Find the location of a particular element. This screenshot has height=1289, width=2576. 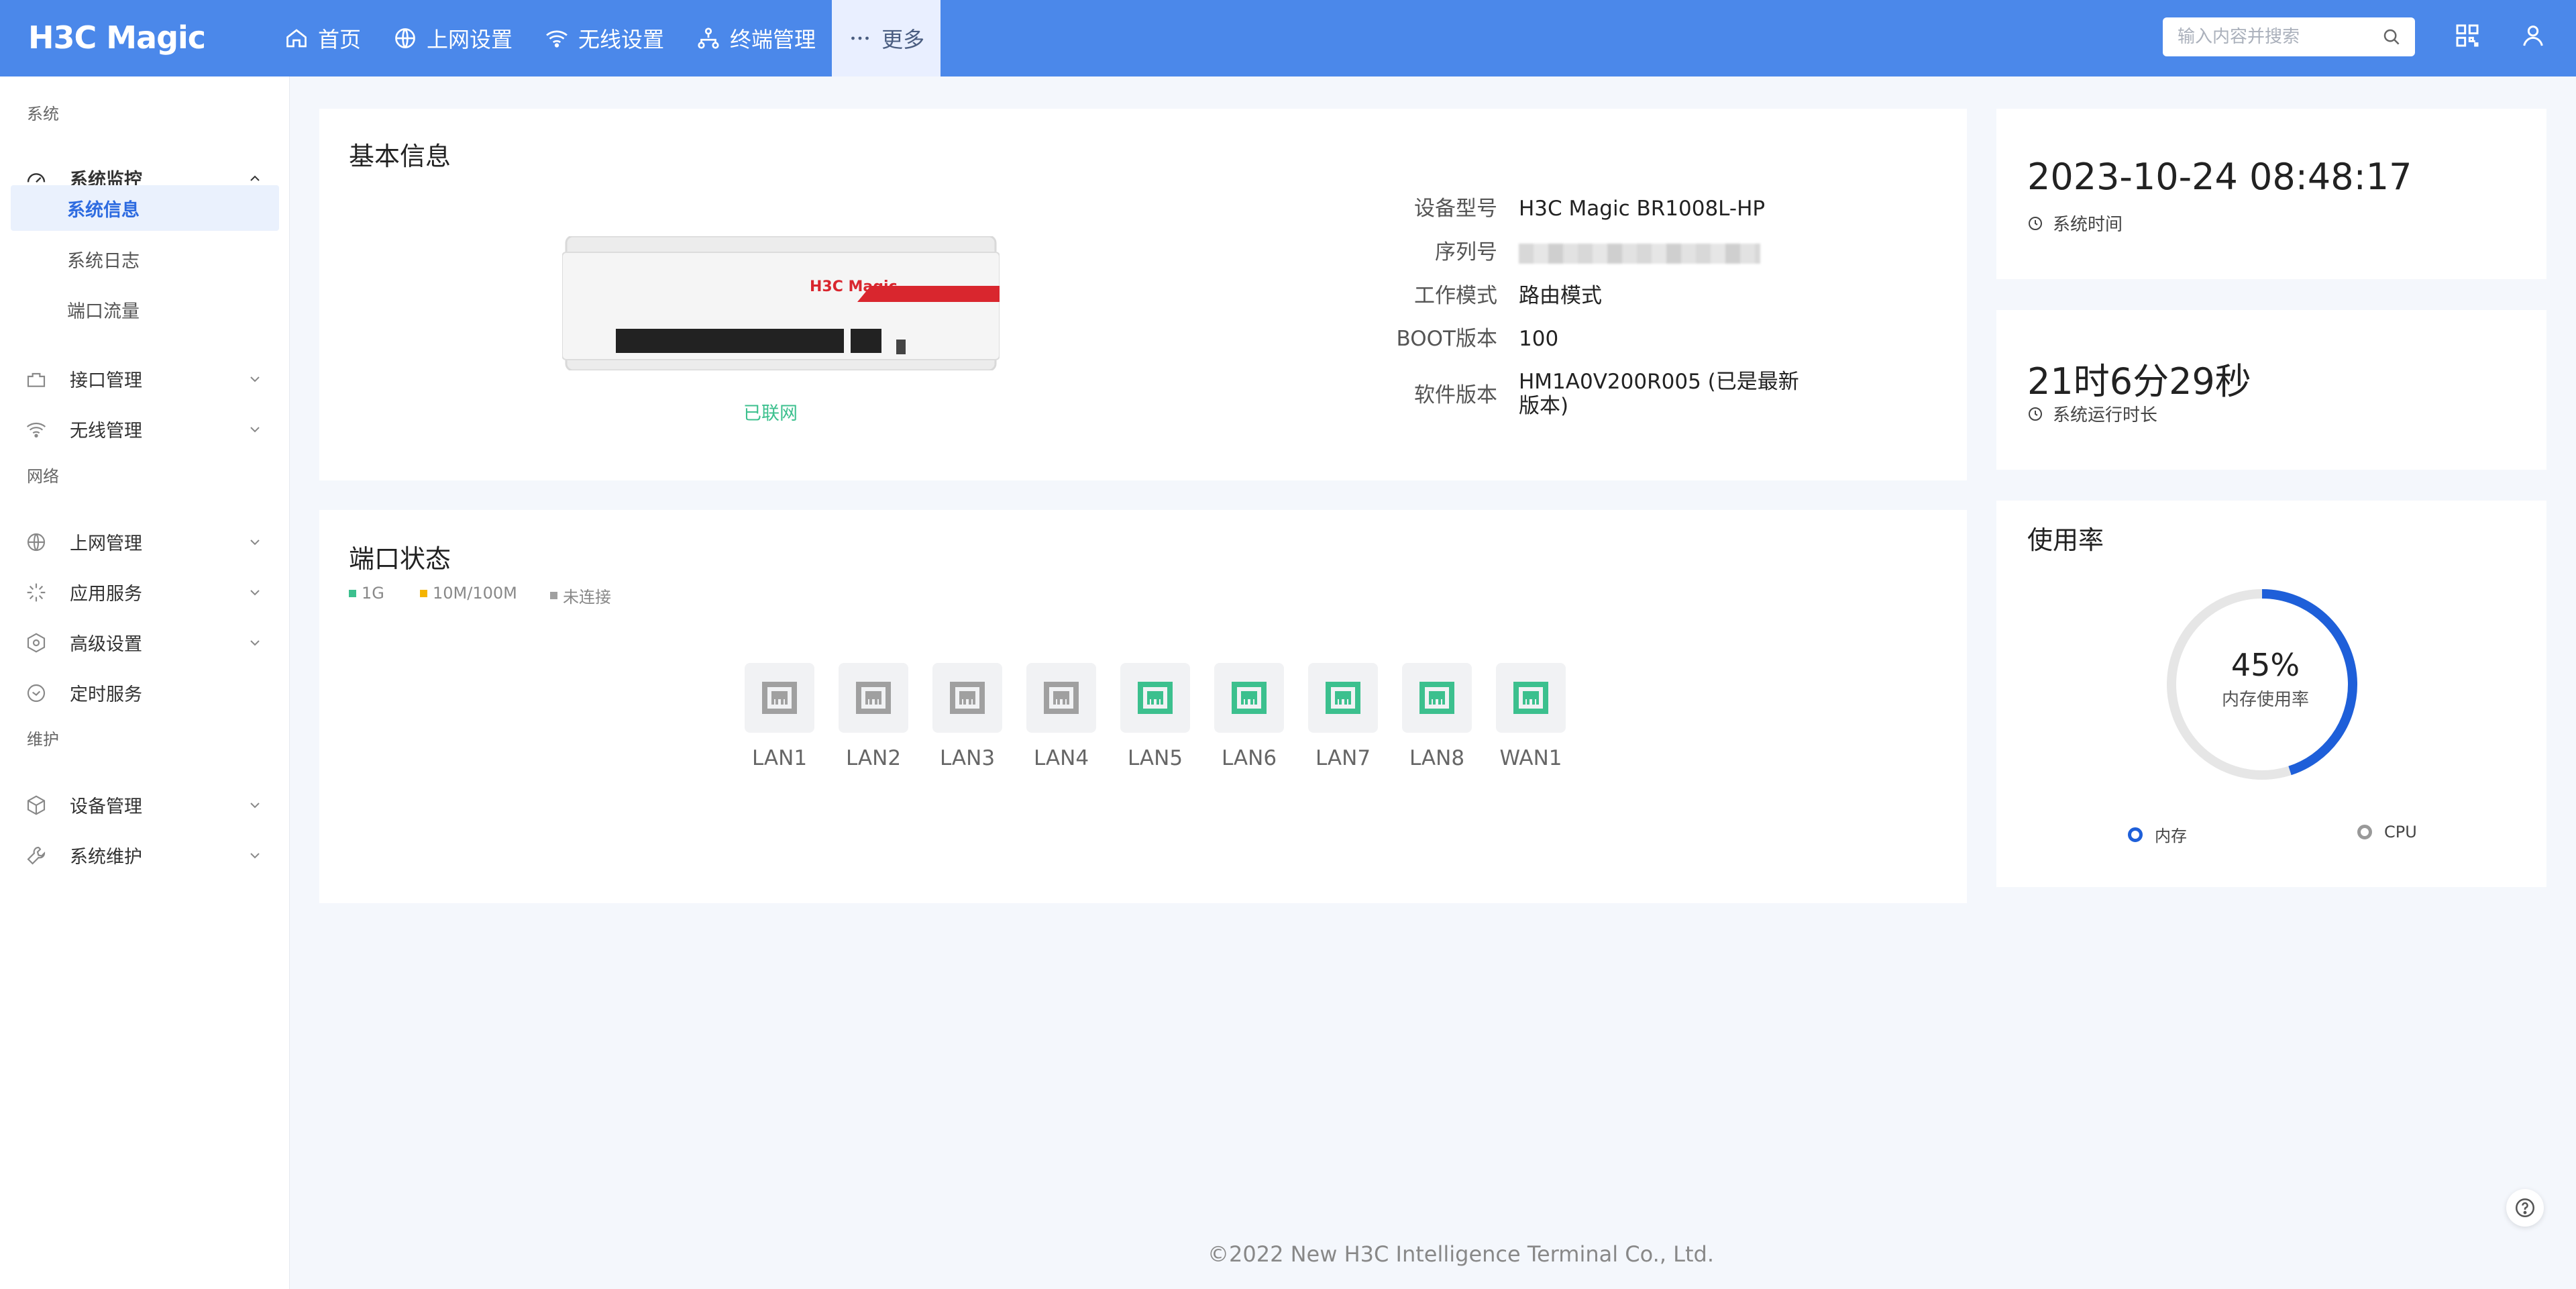

search-icon is located at coordinates (2391, 37).